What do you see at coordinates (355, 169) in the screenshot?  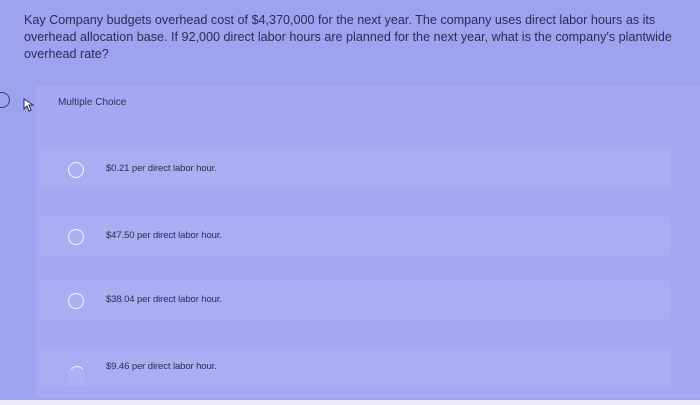 I see `answer-option-a: $0.21 per direct labor hour.` at bounding box center [355, 169].